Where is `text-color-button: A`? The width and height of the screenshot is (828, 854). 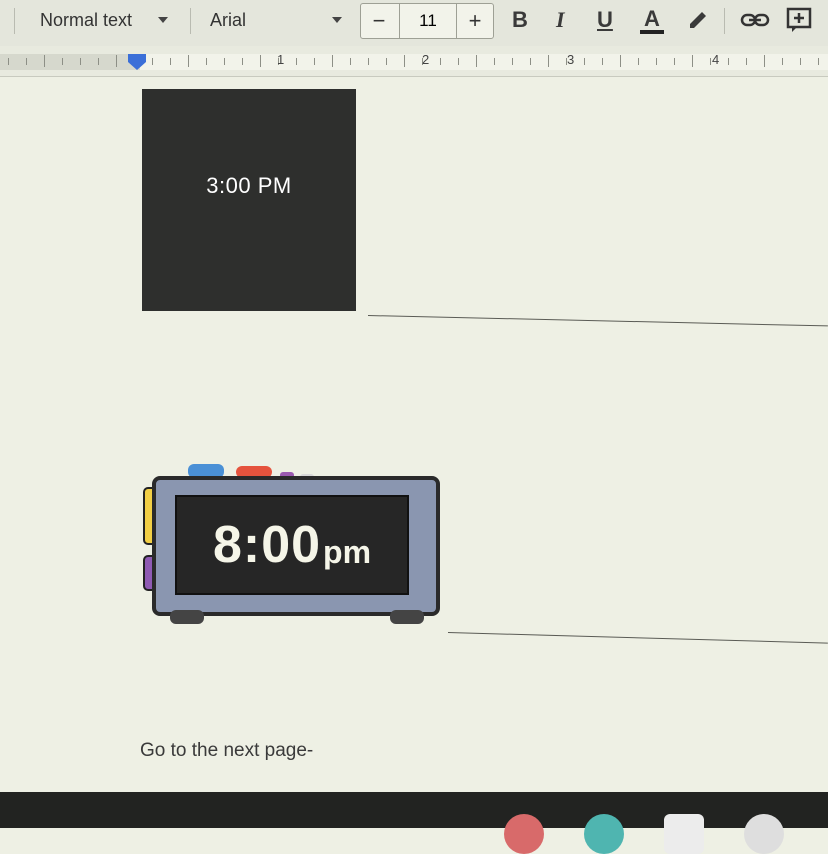 text-color-button: A is located at coordinates (652, 20).